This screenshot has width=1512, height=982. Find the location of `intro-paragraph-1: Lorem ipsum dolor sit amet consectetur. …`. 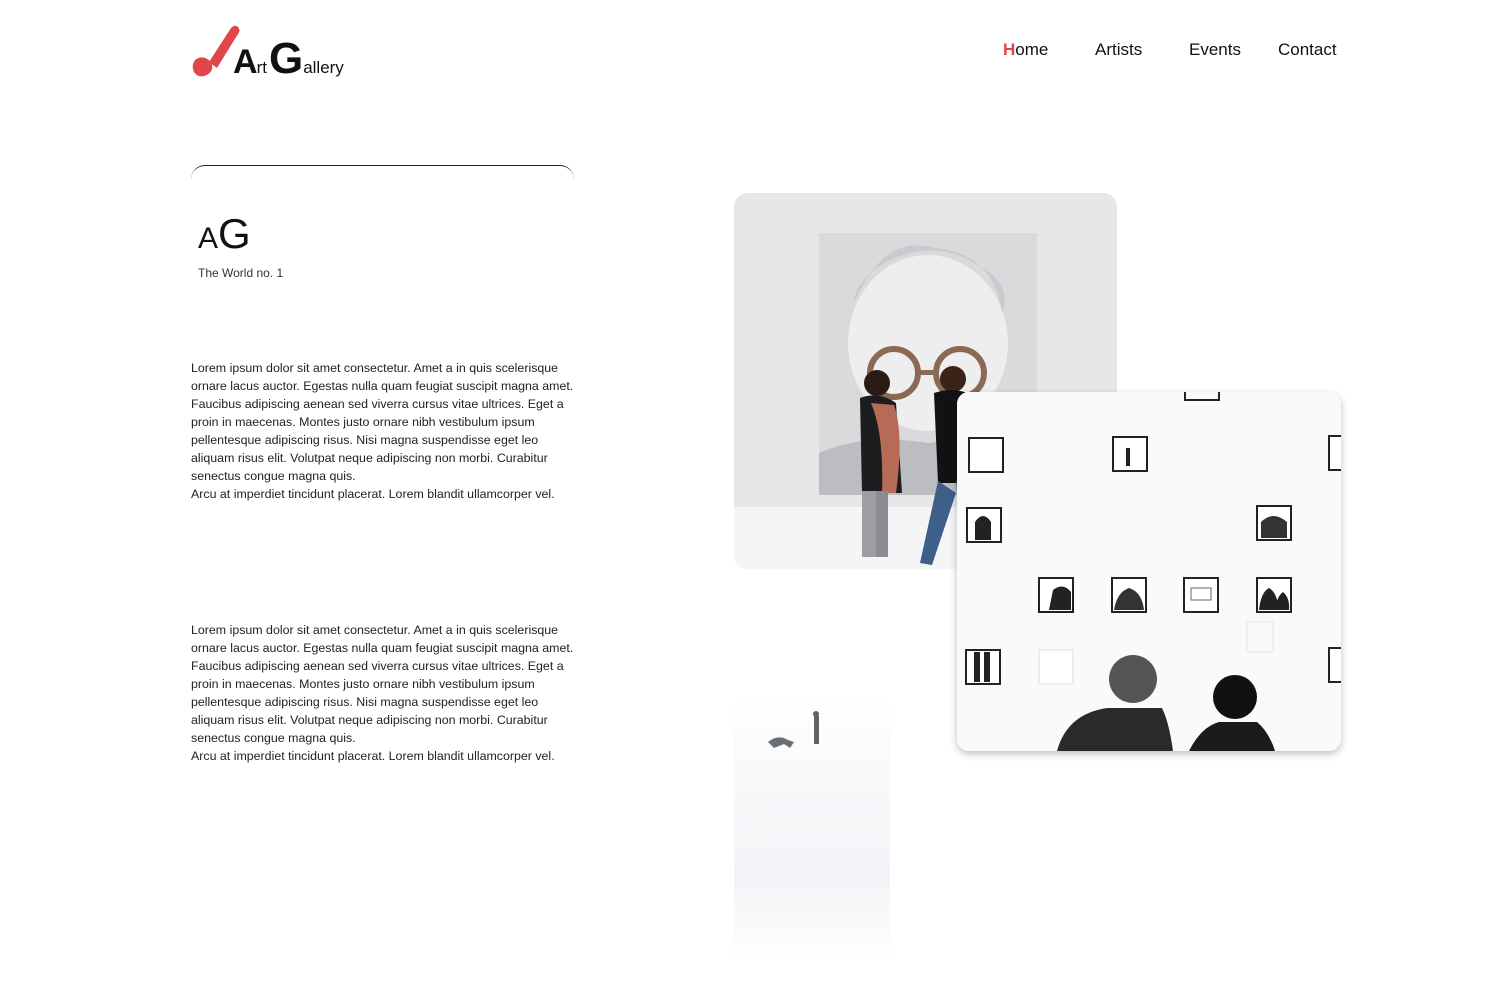

intro-paragraph-1: Lorem ipsum dolor sit amet consectetur. … is located at coordinates (387, 431).